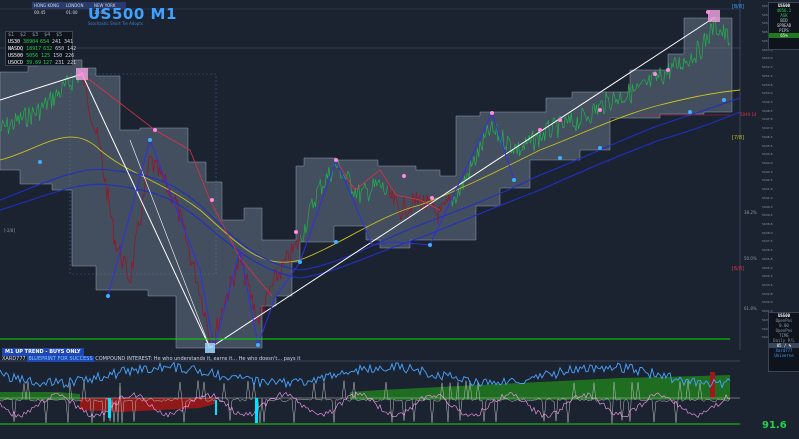  What do you see at coordinates (774, 425) in the screenshot?
I see `oscillator-value: 91.6` at bounding box center [774, 425].